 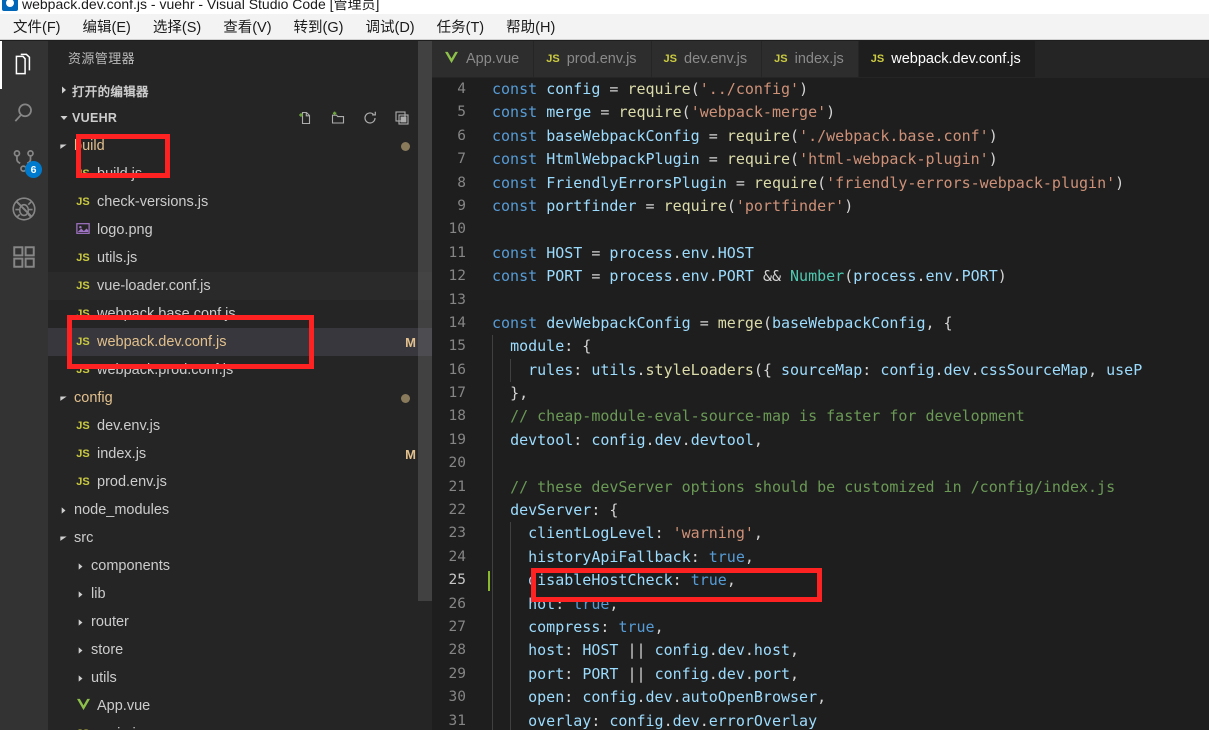 What do you see at coordinates (132, 482) in the screenshot?
I see `tree-item-label: prod.env.js` at bounding box center [132, 482].